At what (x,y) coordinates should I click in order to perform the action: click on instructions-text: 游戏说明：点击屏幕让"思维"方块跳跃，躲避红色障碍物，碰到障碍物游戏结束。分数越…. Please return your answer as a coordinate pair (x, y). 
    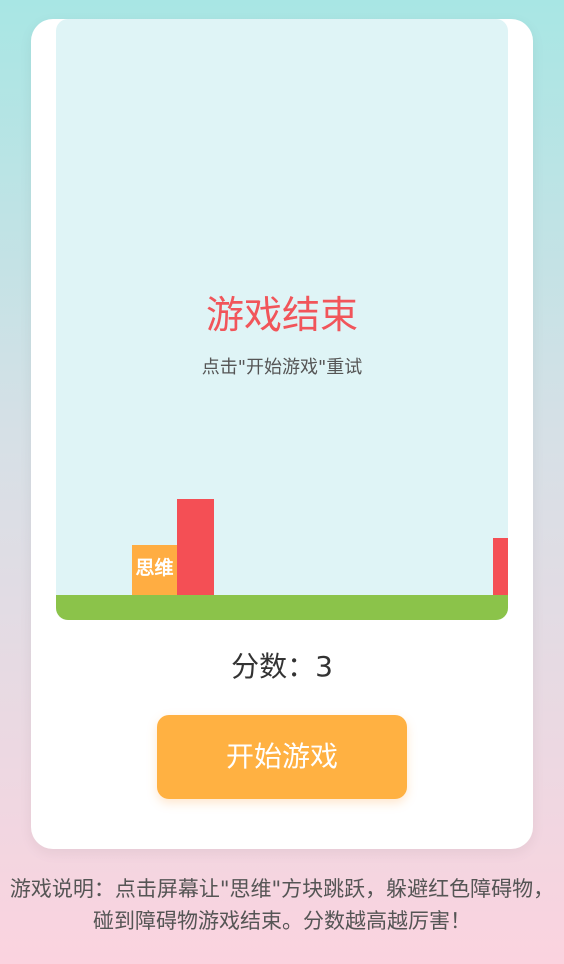
    Looking at the image, I should click on (282, 905).